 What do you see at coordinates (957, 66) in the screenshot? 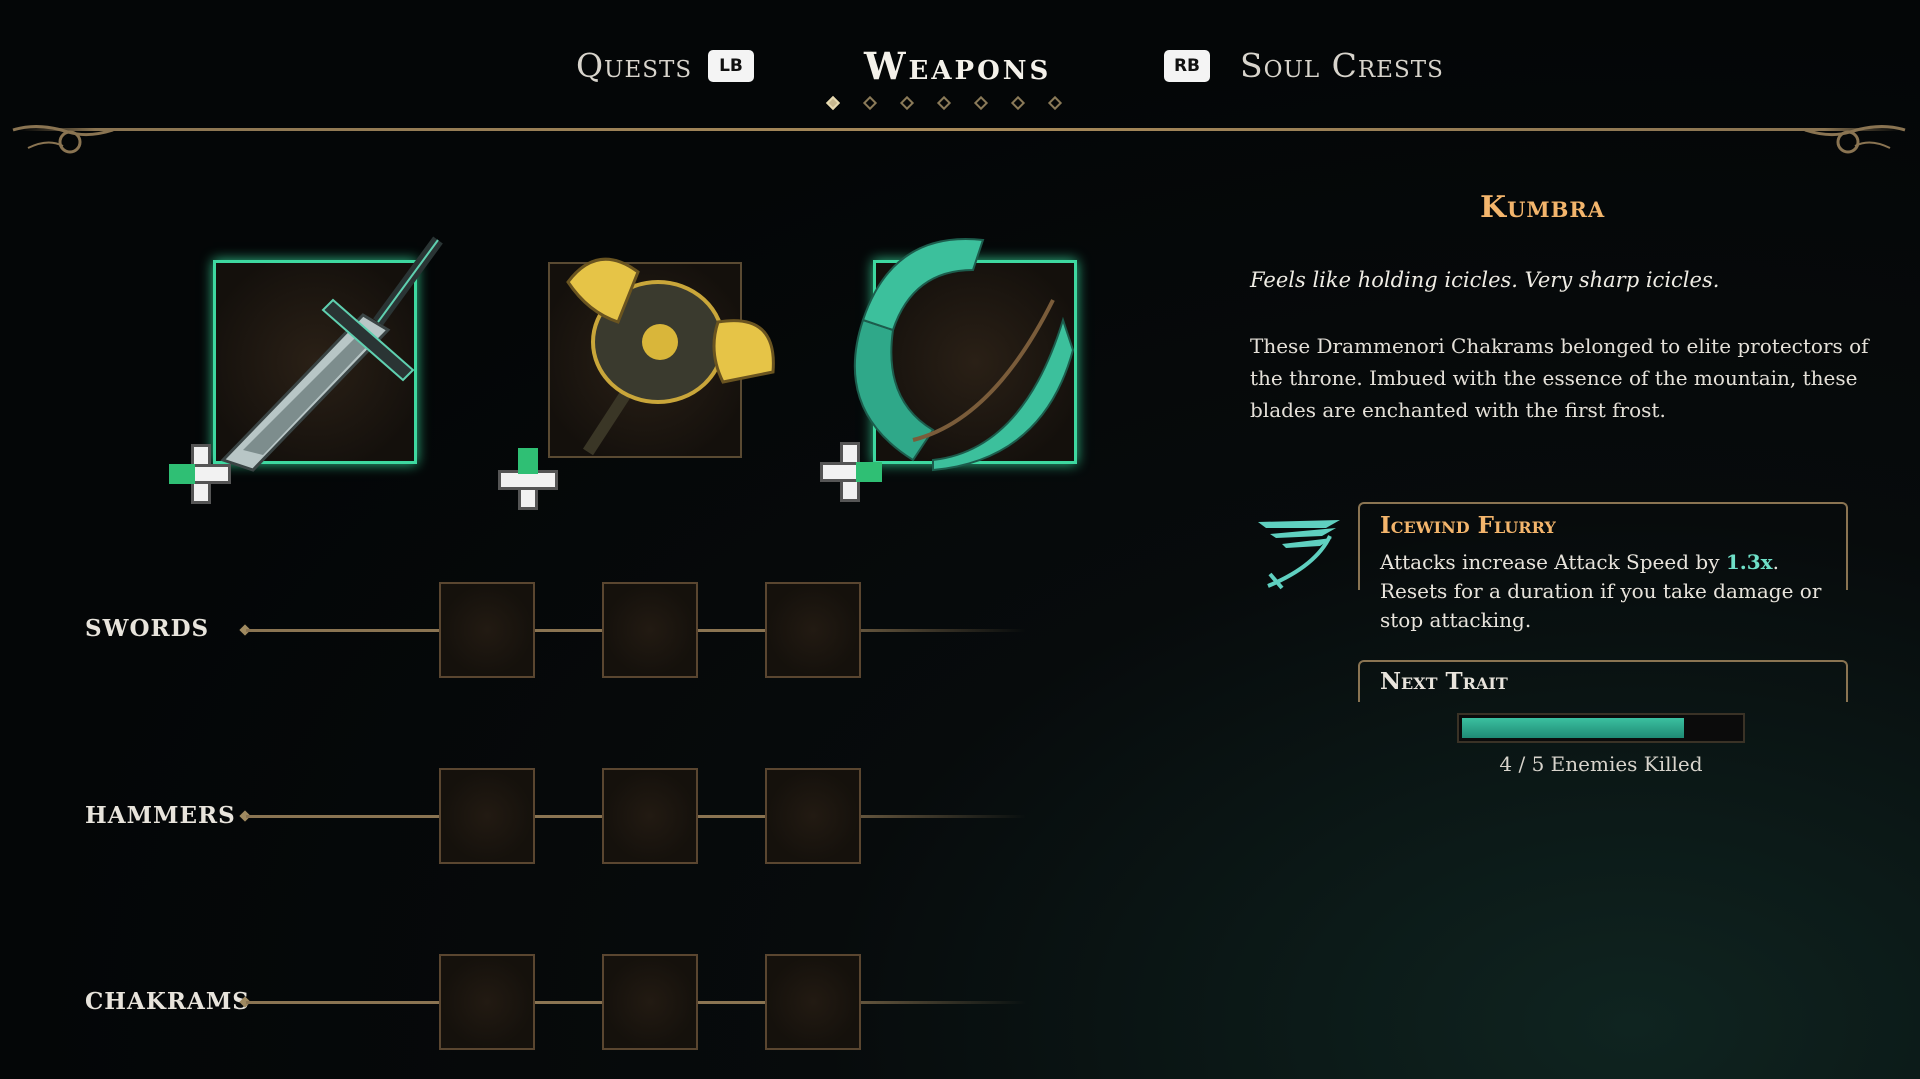
I see `tab-weapons: Weapons` at bounding box center [957, 66].